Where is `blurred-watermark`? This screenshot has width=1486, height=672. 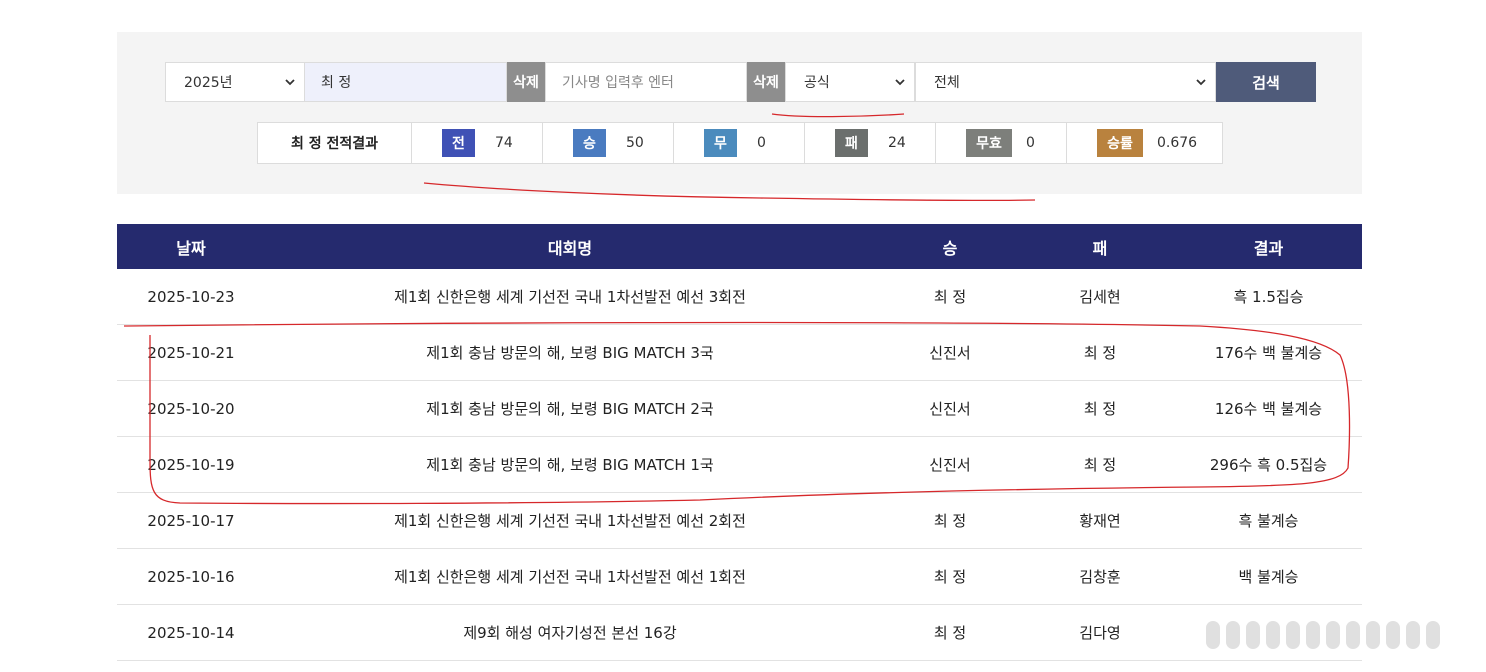 blurred-watermark is located at coordinates (1338, 635).